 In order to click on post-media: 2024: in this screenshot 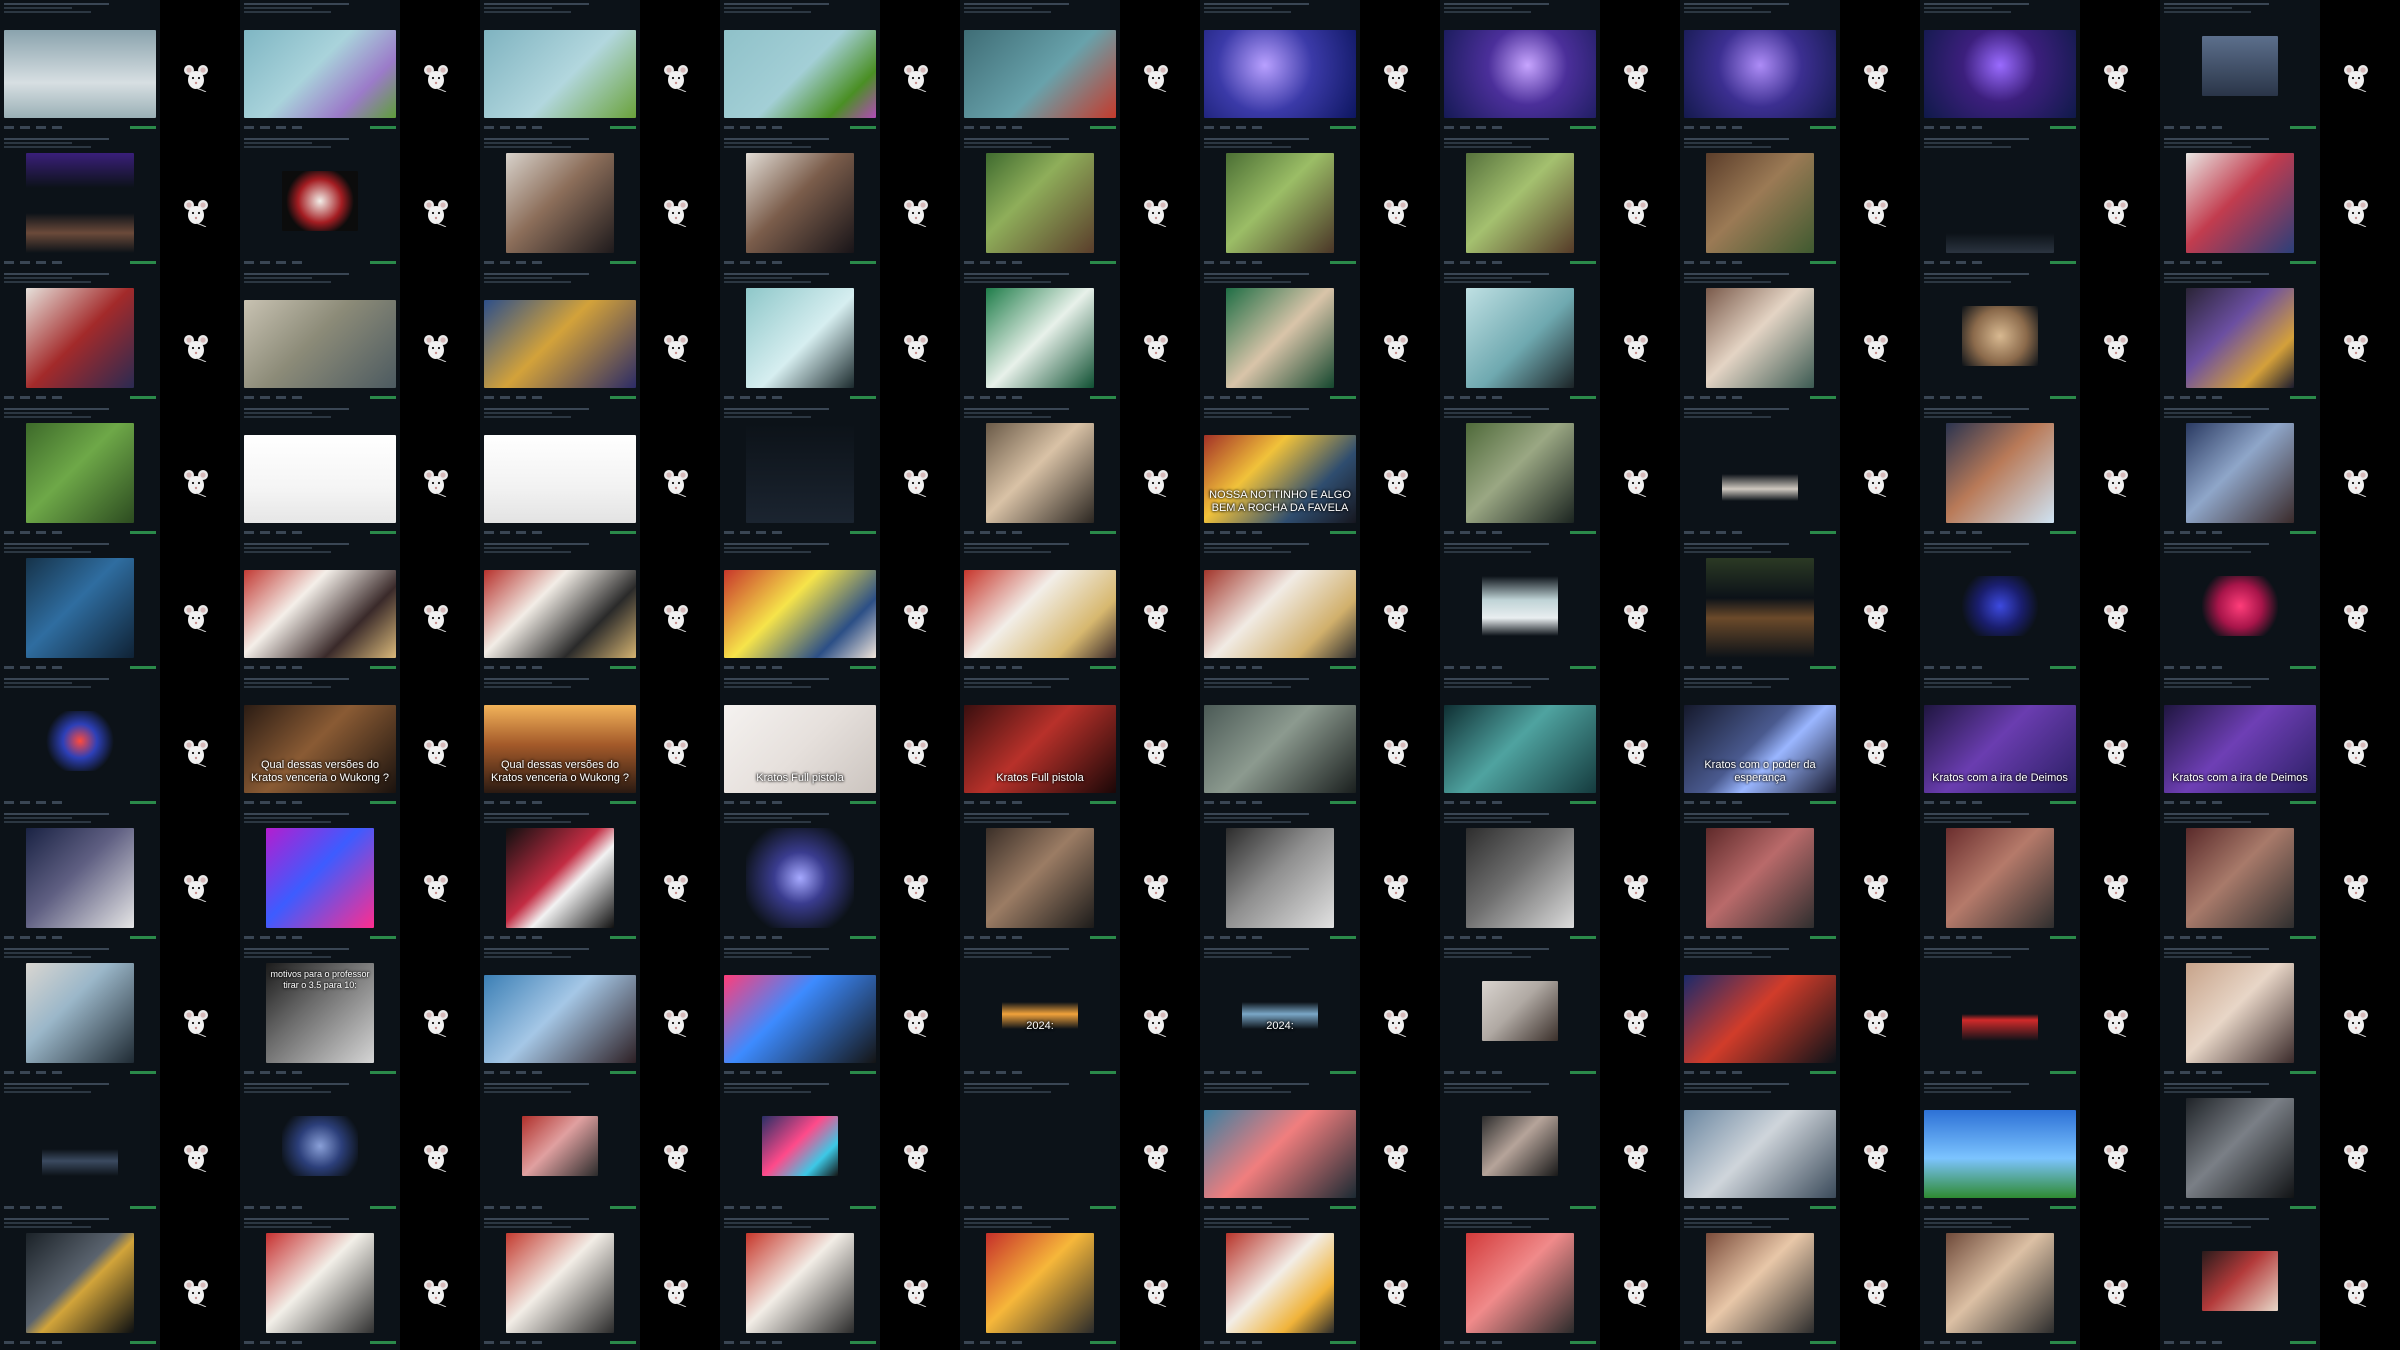, I will do `click(1280, 1011)`.